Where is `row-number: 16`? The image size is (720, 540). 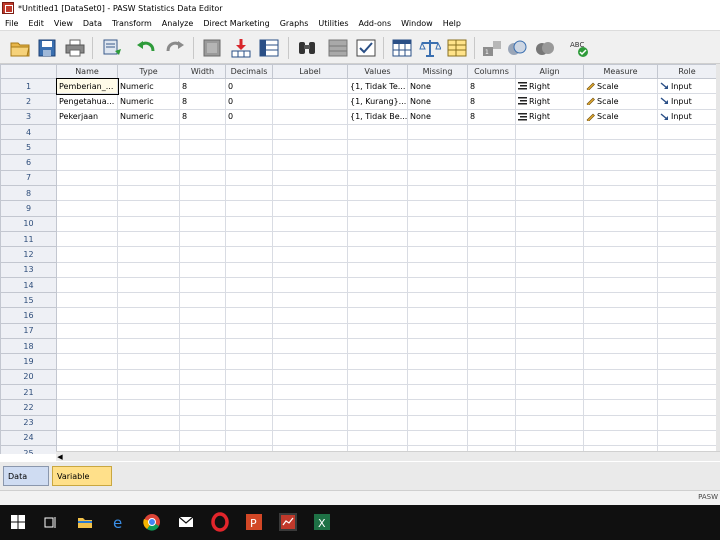 row-number: 16 is located at coordinates (28, 315).